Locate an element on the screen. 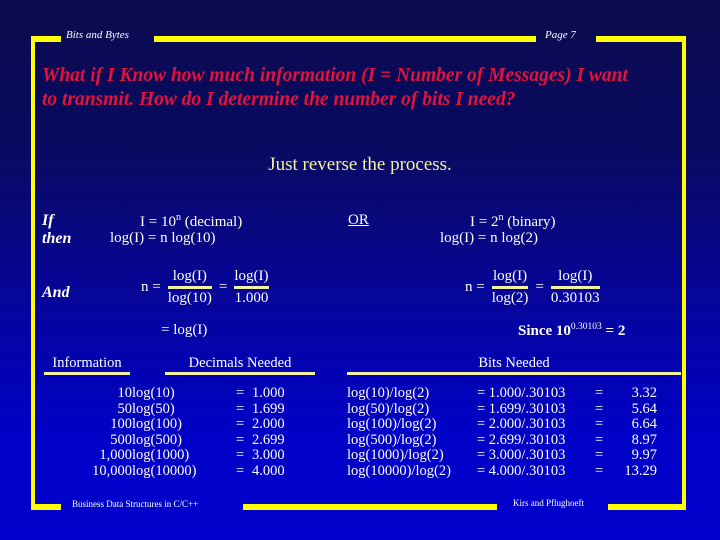 Image resolution: width=720 pixels, height=540 pixels. fraction-decimal-second-denominator: 1.000 is located at coordinates (251, 298).